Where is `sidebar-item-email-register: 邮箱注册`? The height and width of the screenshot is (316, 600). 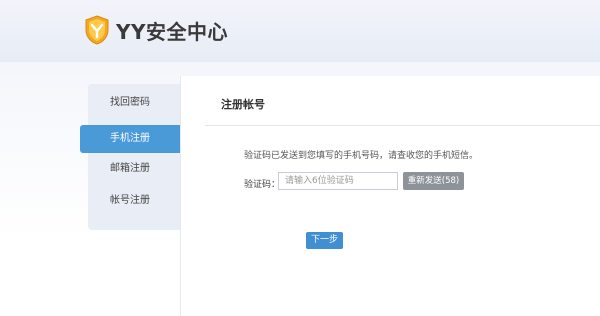
sidebar-item-email-register: 邮箱注册 is located at coordinates (134, 169).